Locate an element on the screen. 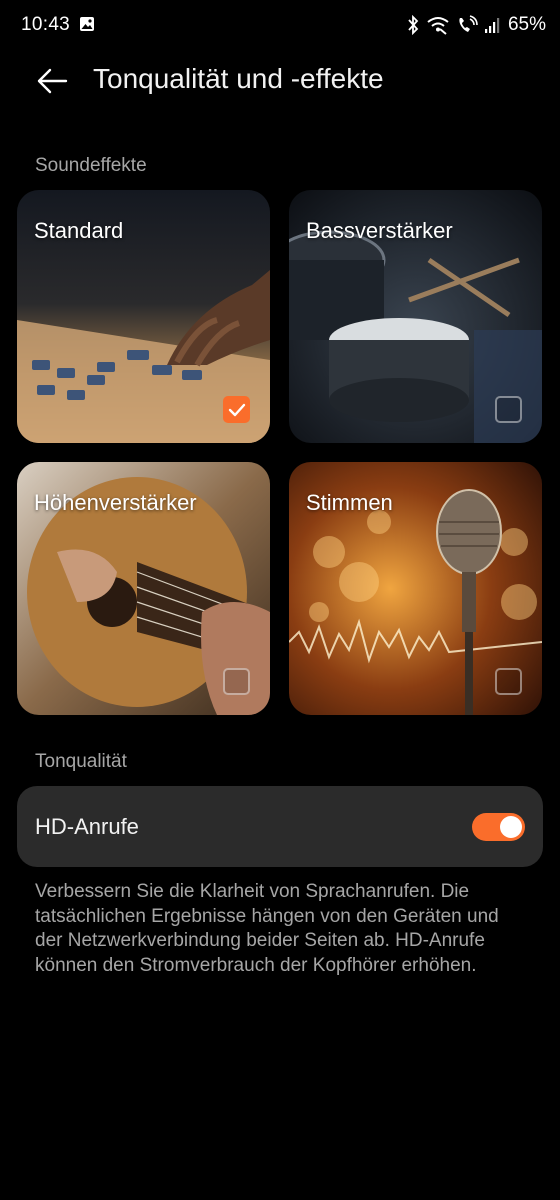 Image resolution: width=560 pixels, height=1200 pixels. tile-label: Standard is located at coordinates (79, 230).